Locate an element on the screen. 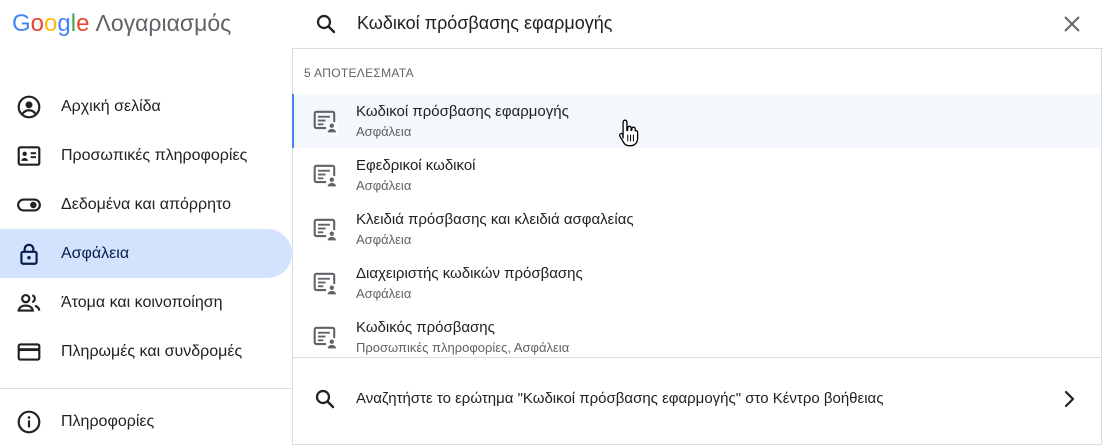  chevron-right-icon is located at coordinates (1069, 399).